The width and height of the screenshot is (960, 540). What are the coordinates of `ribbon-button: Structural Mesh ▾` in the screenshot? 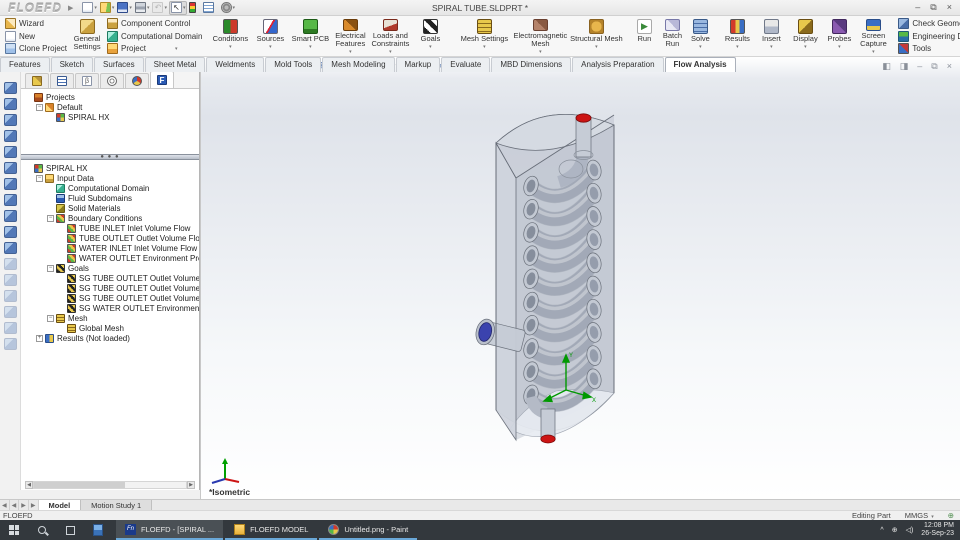 It's located at (596, 36).